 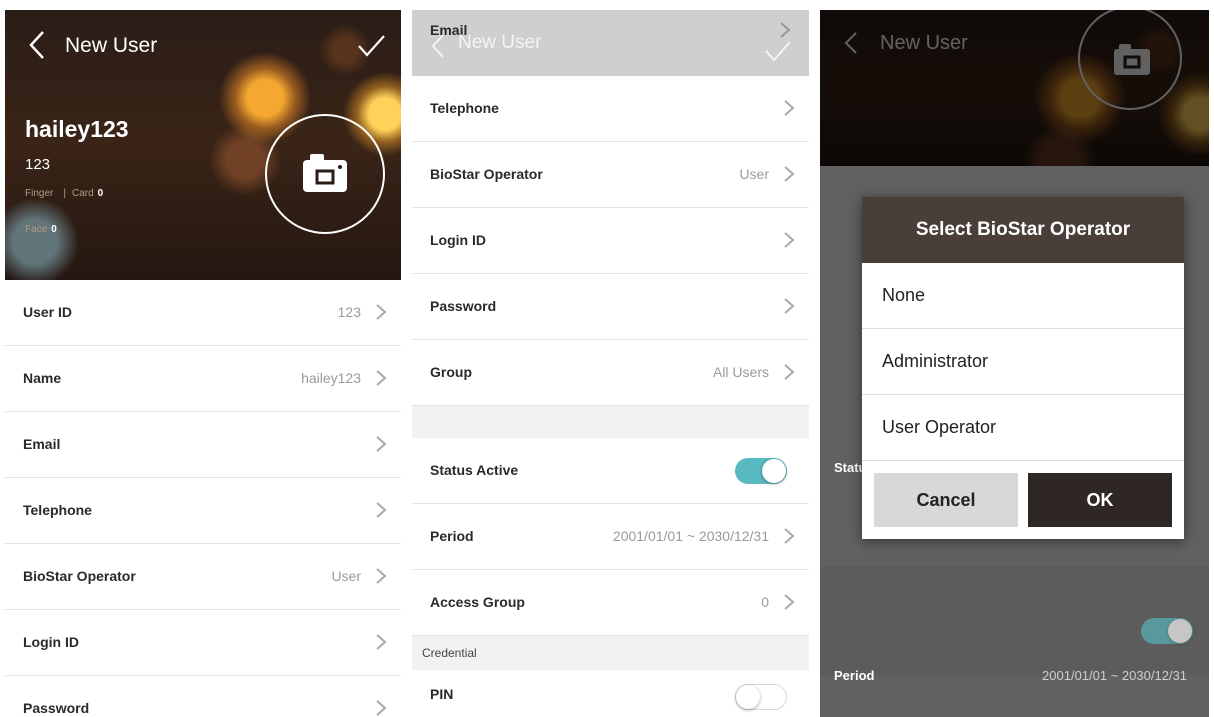 What do you see at coordinates (349, 312) in the screenshot?
I see `user-id-value: 123` at bounding box center [349, 312].